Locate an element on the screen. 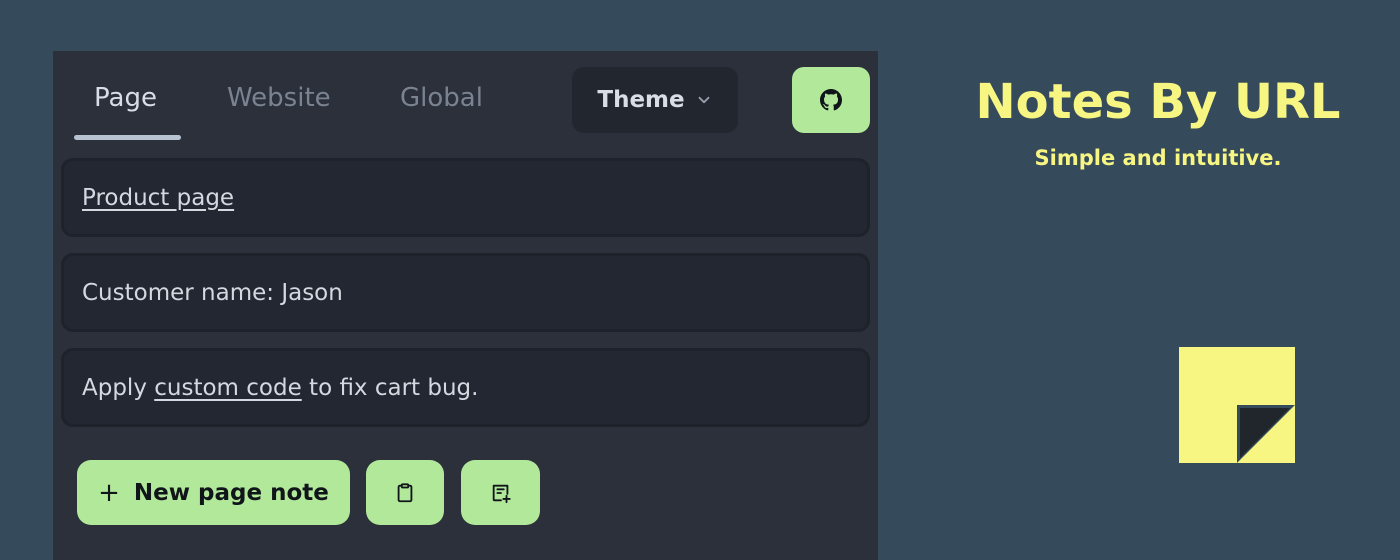 Image resolution: width=1400 pixels, height=560 pixels. new-page-note-button: + New page note is located at coordinates (213, 492).